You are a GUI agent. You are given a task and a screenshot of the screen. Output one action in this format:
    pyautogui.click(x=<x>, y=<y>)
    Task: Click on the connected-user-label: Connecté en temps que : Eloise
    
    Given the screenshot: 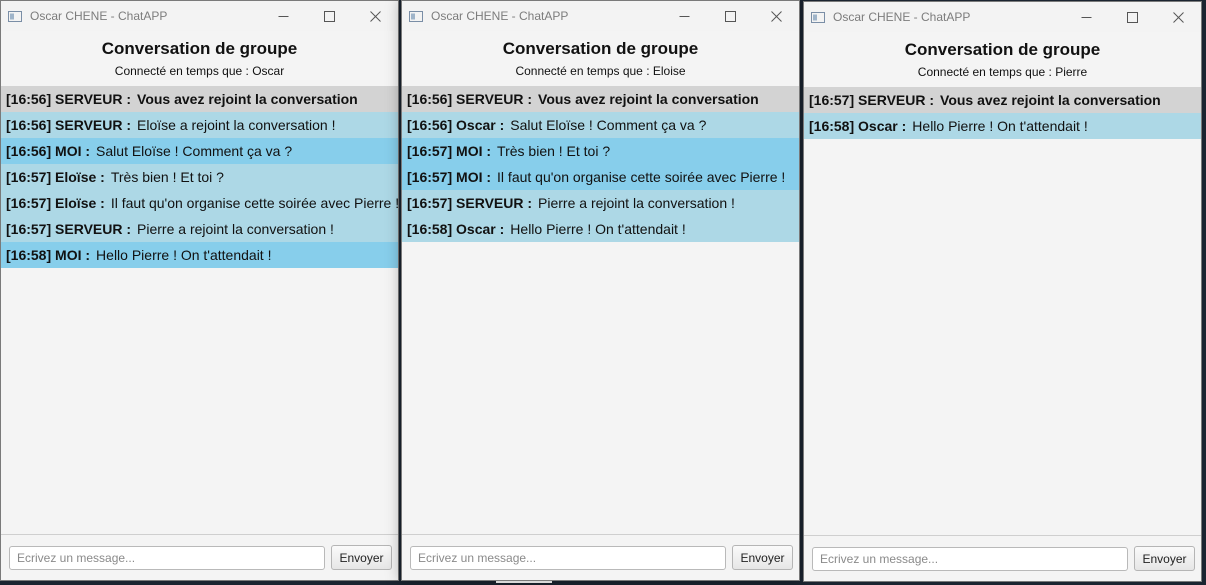 What is the action you would take?
    pyautogui.click(x=600, y=71)
    